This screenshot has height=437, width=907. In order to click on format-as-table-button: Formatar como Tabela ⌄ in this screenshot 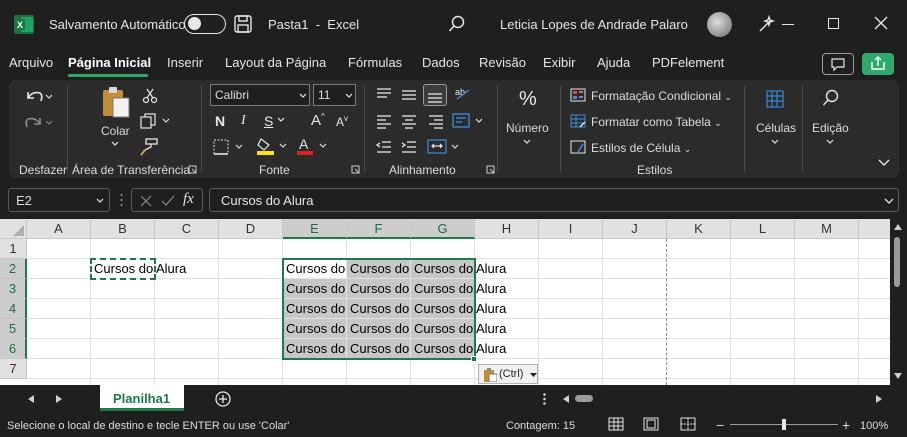, I will do `click(656, 122)`.